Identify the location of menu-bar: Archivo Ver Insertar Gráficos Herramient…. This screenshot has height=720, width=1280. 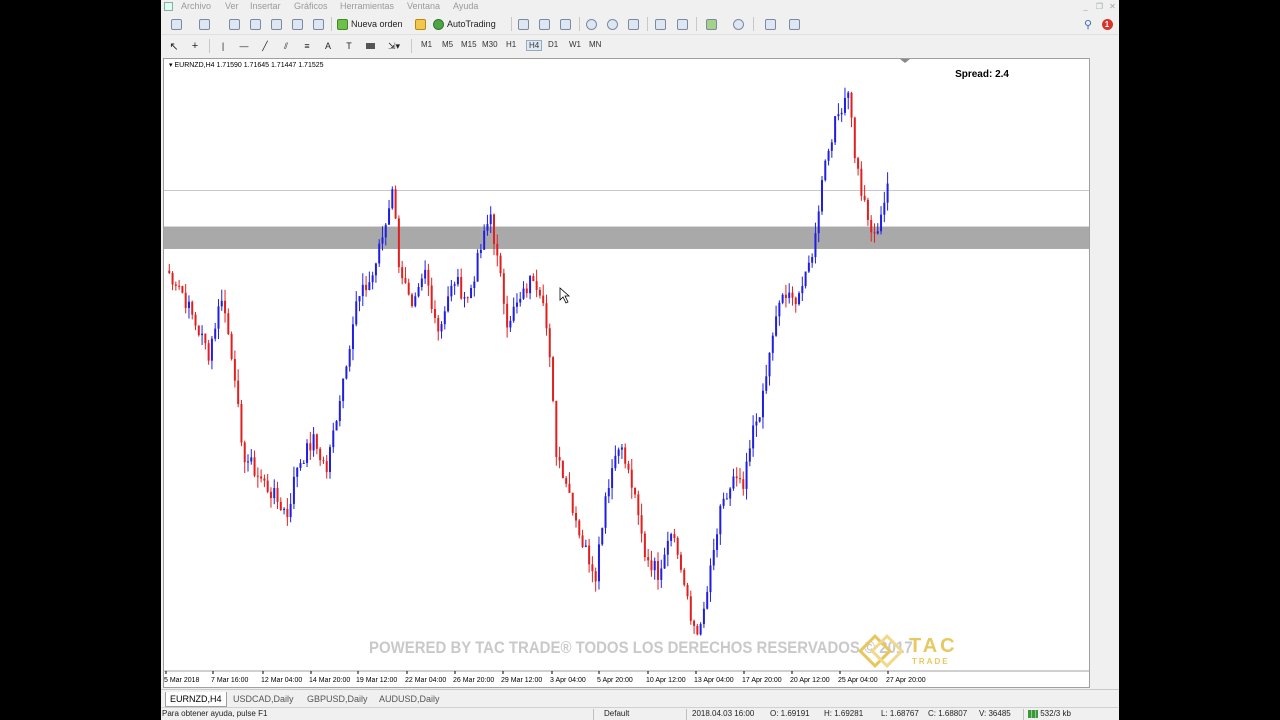
(640, 7).